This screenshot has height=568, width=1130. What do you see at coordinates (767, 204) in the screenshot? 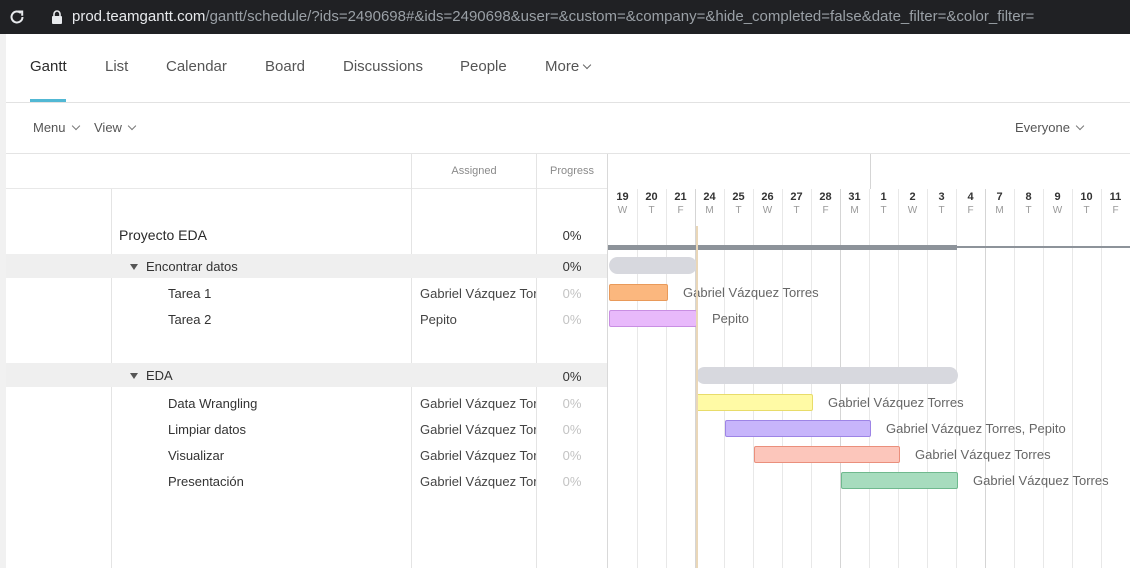
I see `day-header: 26 W` at bounding box center [767, 204].